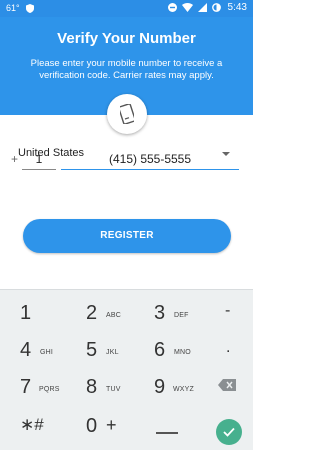 The image size is (320, 450). I want to click on phone-badge, so click(127, 114).